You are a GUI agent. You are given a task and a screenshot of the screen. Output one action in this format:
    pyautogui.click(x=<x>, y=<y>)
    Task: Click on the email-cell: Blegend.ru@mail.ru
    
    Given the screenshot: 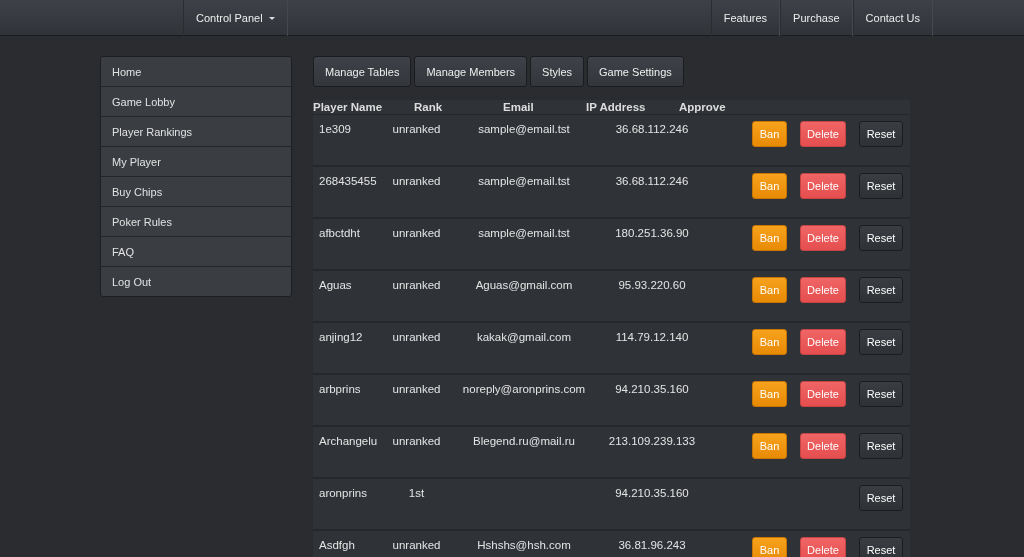 What is the action you would take?
    pyautogui.click(x=524, y=441)
    